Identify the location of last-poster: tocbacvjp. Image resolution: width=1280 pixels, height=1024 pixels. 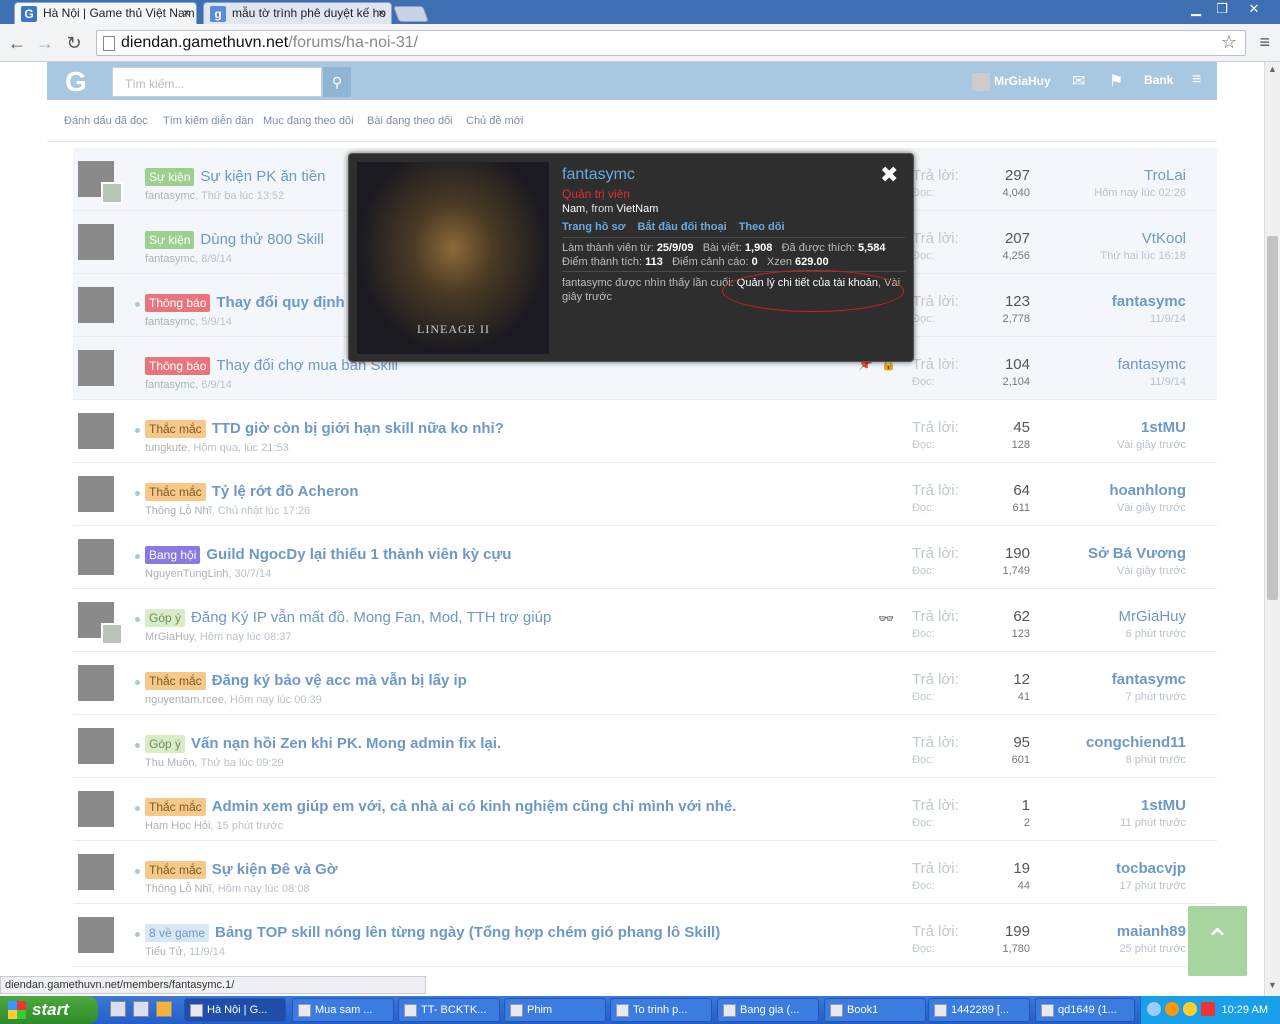
(1109, 868).